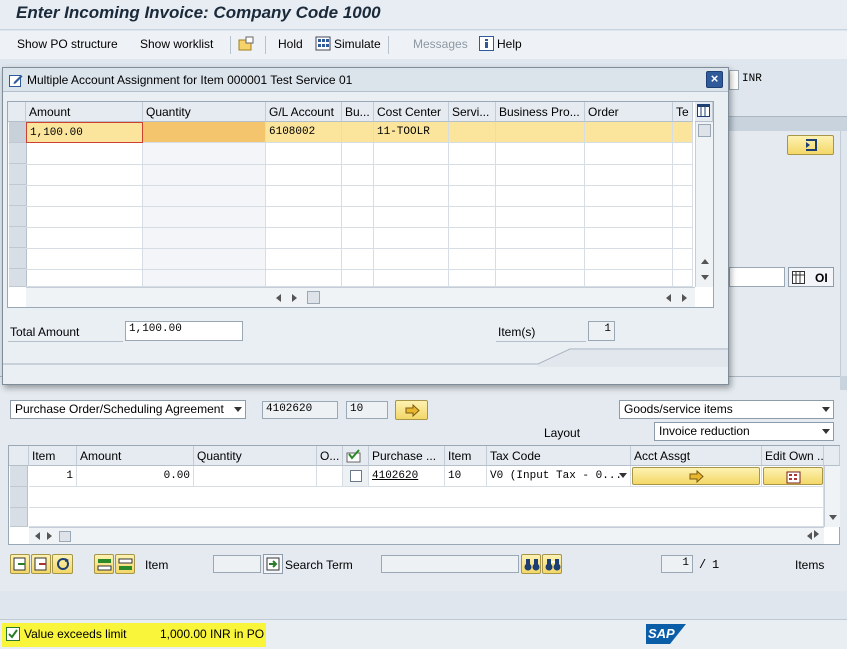 The width and height of the screenshot is (847, 649). Describe the element at coordinates (356, 456) in the screenshot. I see `col-check` at that location.